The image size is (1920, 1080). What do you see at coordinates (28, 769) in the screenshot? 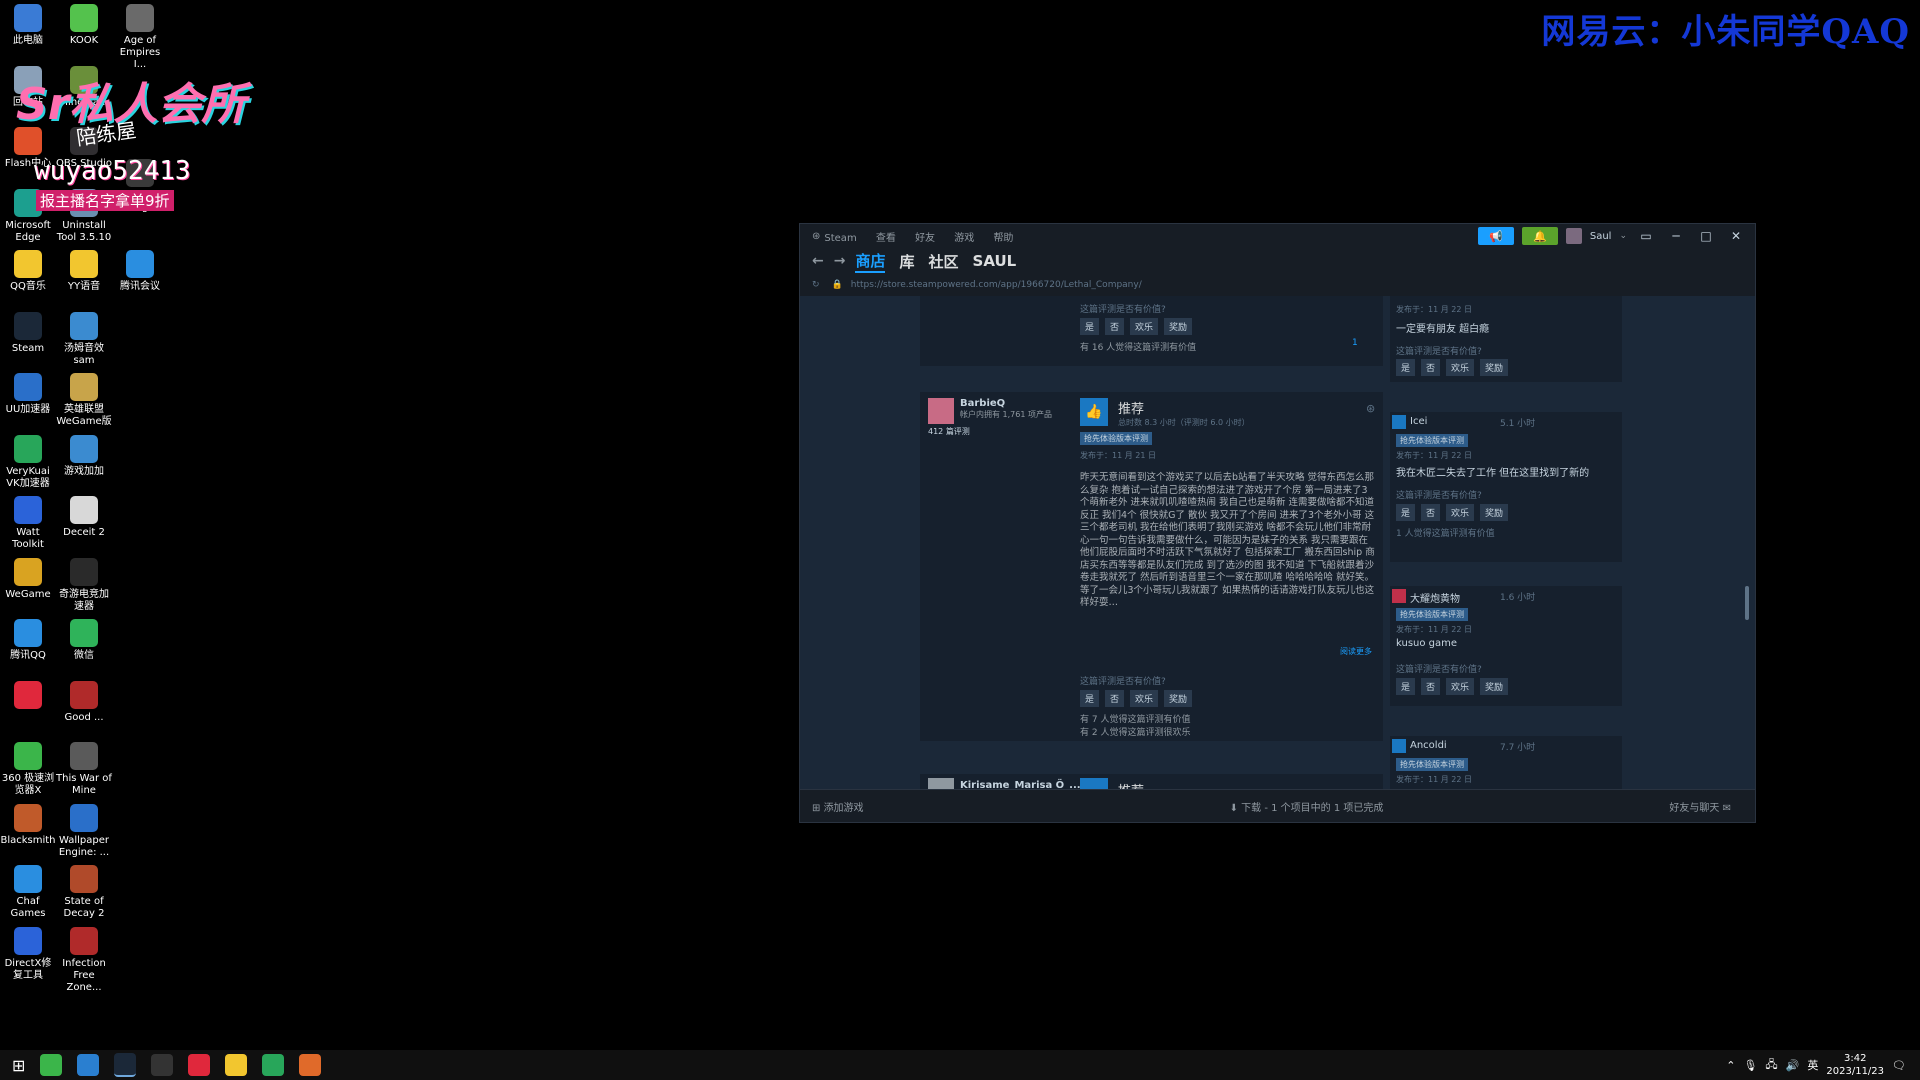
I see `desktop-icon: 360 极速浏览器X` at bounding box center [28, 769].